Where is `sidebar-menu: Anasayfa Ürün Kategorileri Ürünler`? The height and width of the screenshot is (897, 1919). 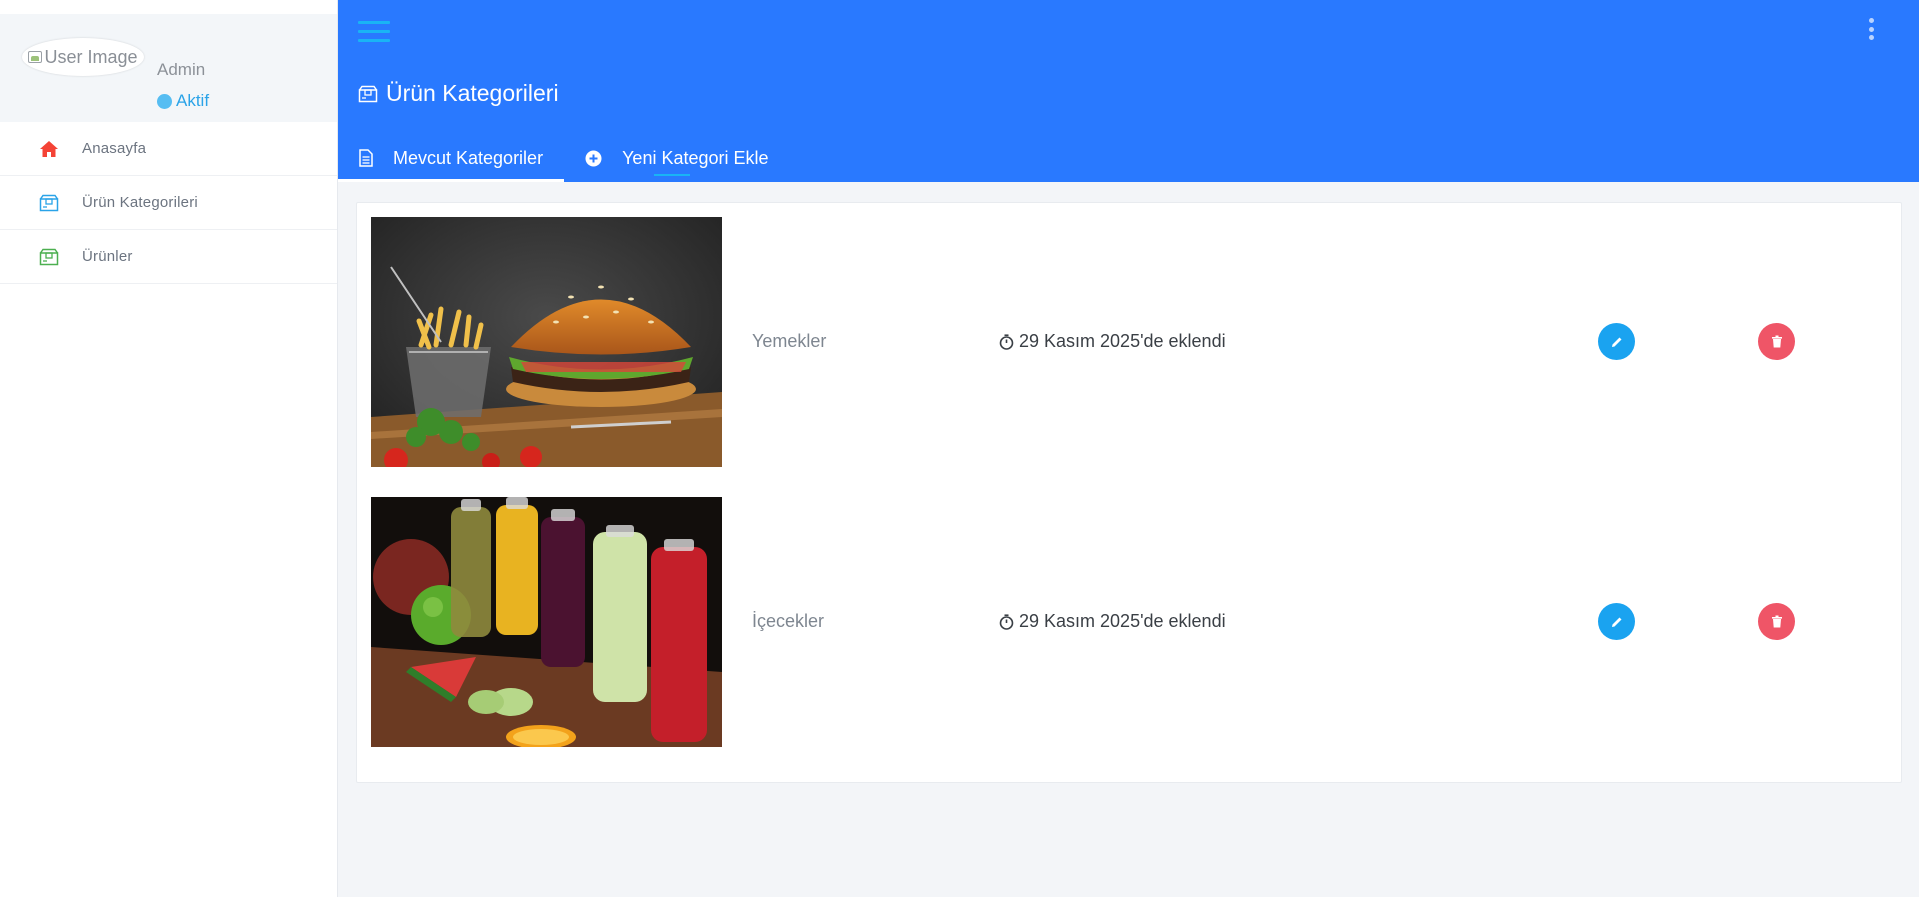 sidebar-menu: Anasayfa Ürün Kategorileri Ürünler is located at coordinates (168, 203).